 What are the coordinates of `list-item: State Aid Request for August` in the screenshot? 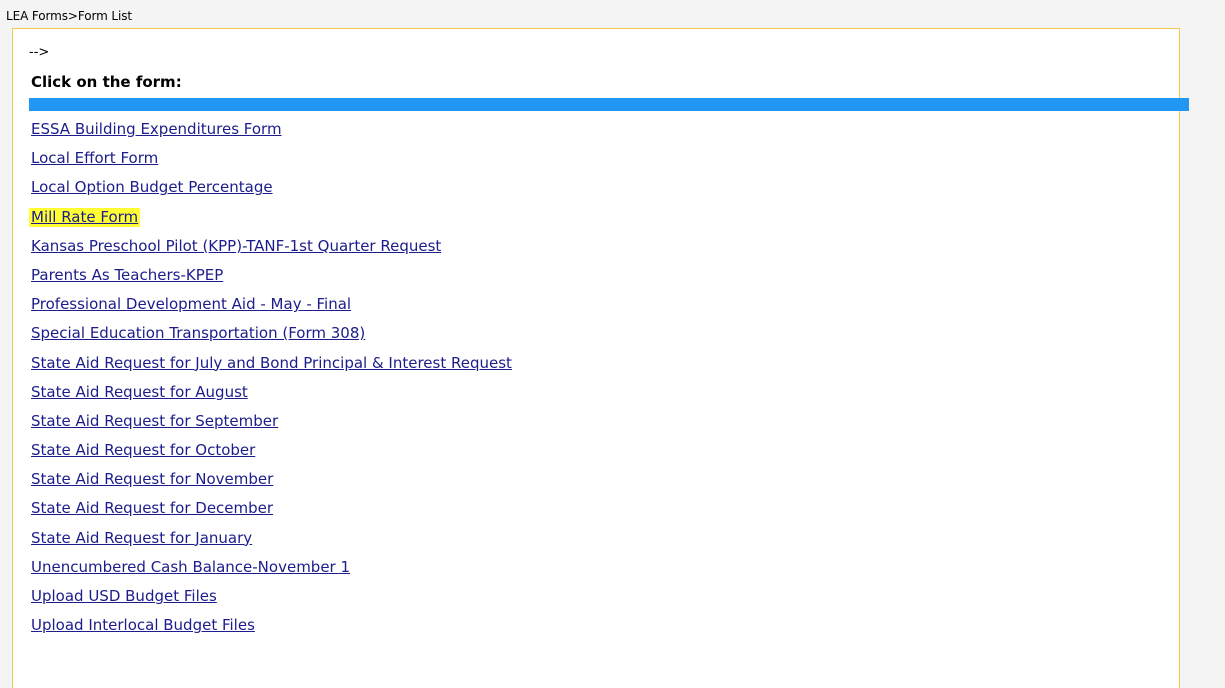 It's located at (271, 395).